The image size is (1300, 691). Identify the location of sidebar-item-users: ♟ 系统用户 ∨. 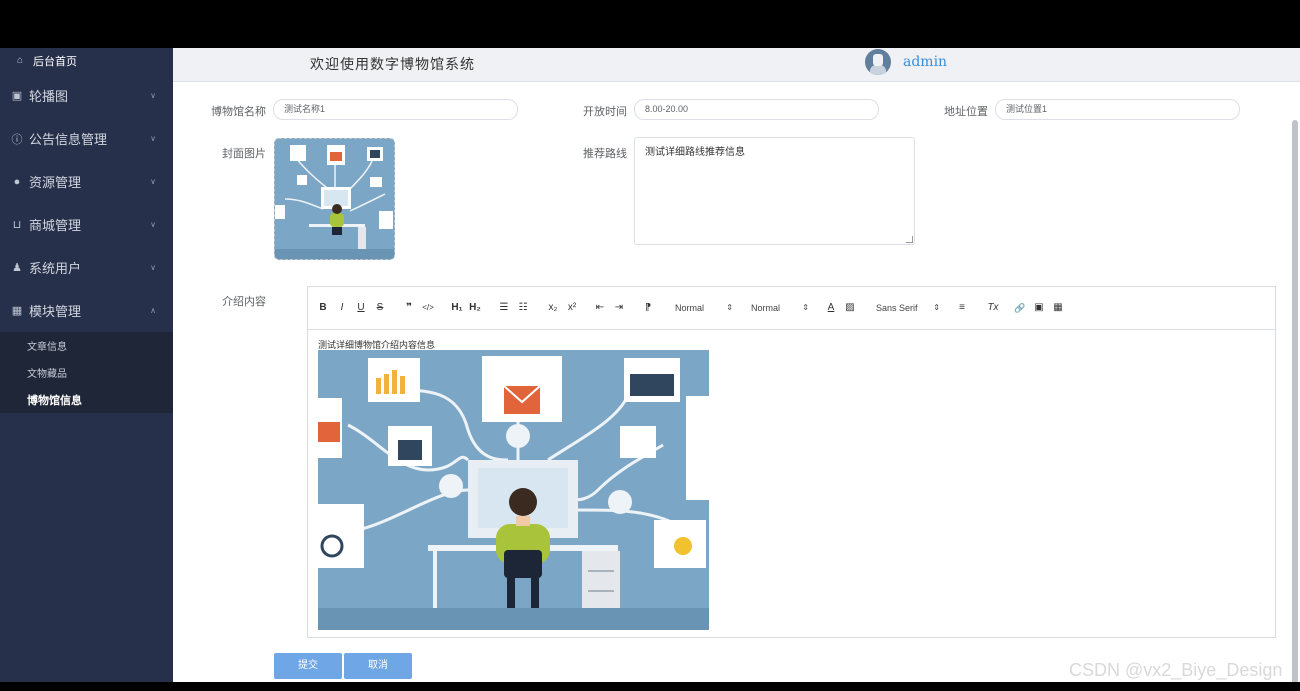
(86, 267).